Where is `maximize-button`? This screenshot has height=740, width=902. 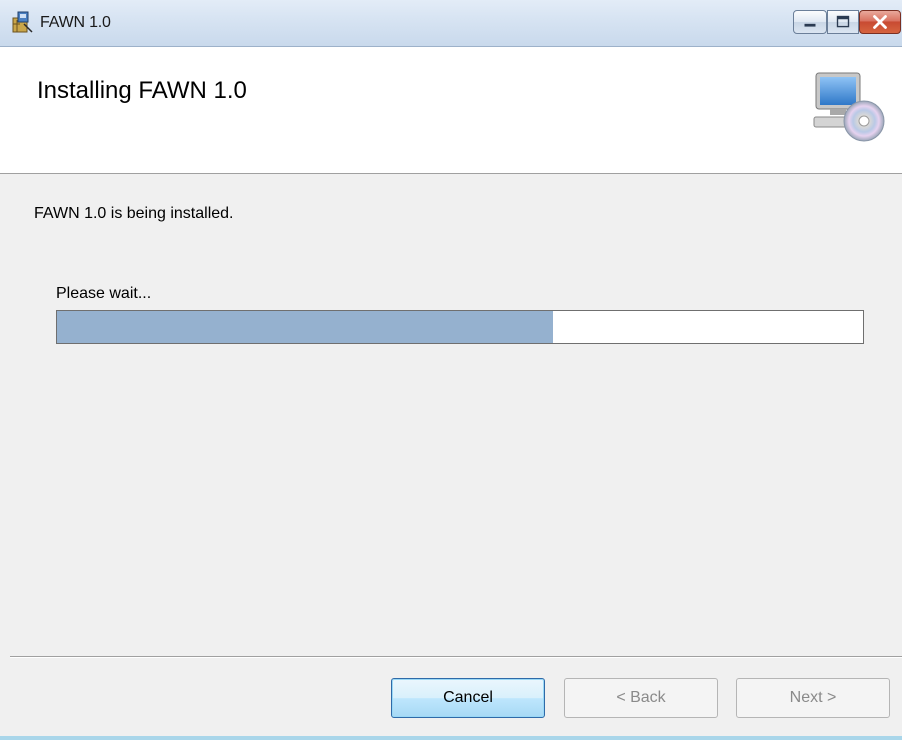 maximize-button is located at coordinates (843, 22).